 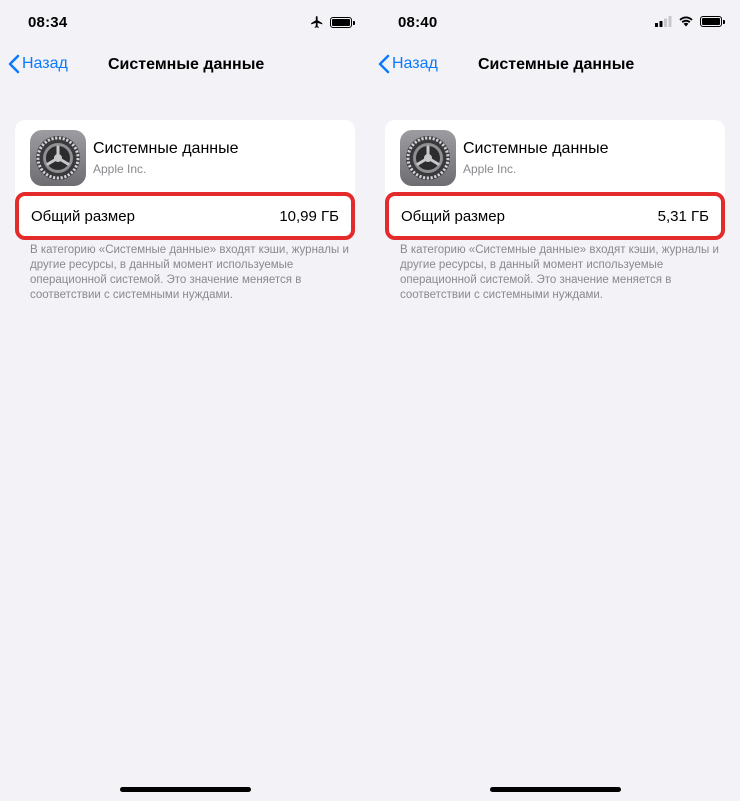 I want to click on status-time: 08:34, so click(x=48, y=22).